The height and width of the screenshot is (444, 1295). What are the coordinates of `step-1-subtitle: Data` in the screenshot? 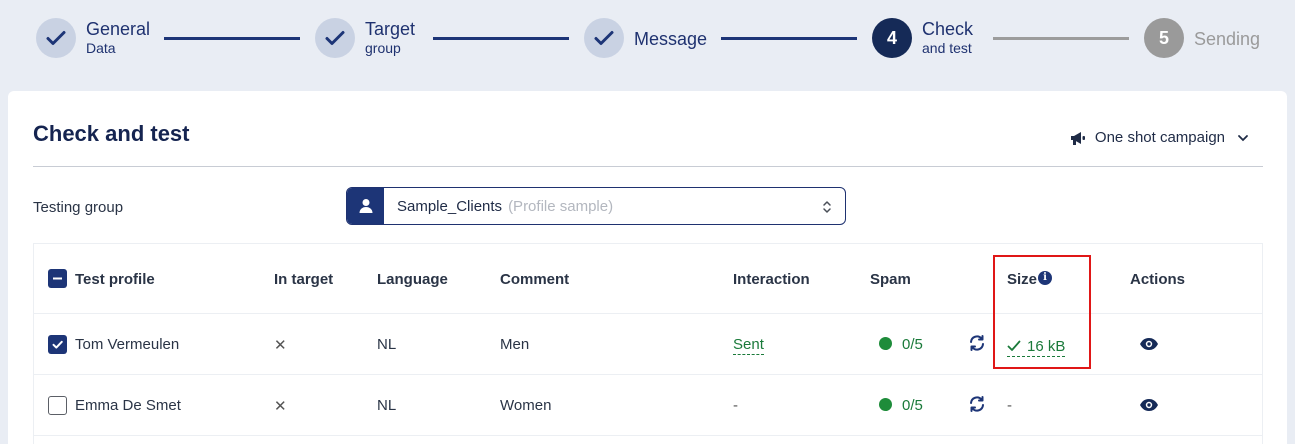 It's located at (101, 48).